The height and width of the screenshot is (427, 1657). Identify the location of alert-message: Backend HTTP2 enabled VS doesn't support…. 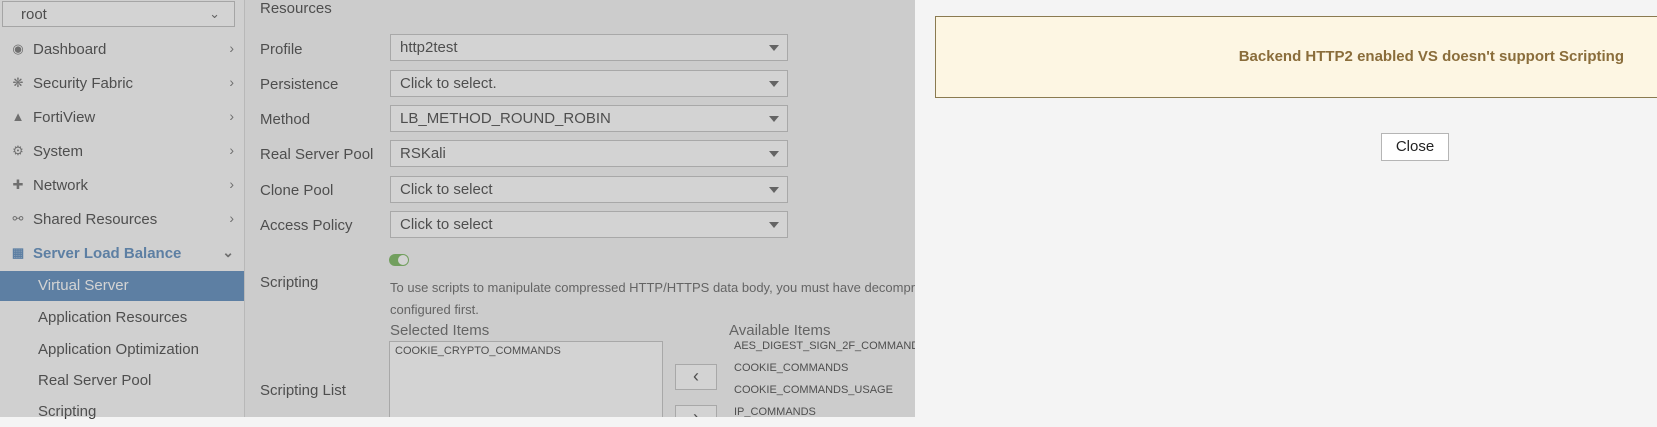
(1431, 56).